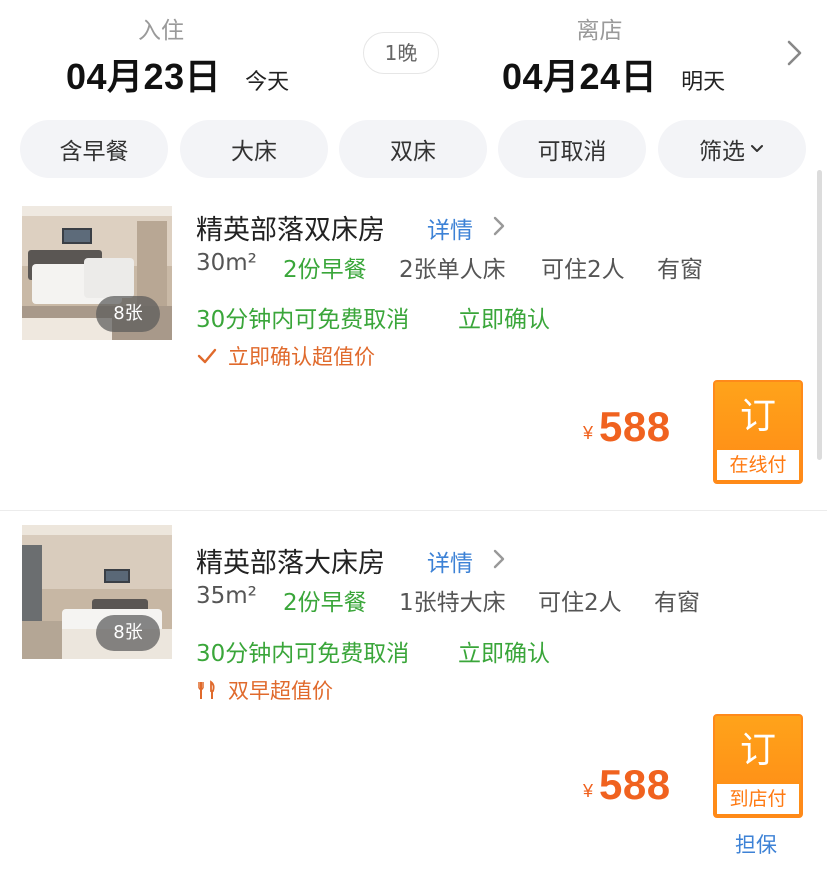  I want to click on filter-cancellable: 可取消, so click(572, 149).